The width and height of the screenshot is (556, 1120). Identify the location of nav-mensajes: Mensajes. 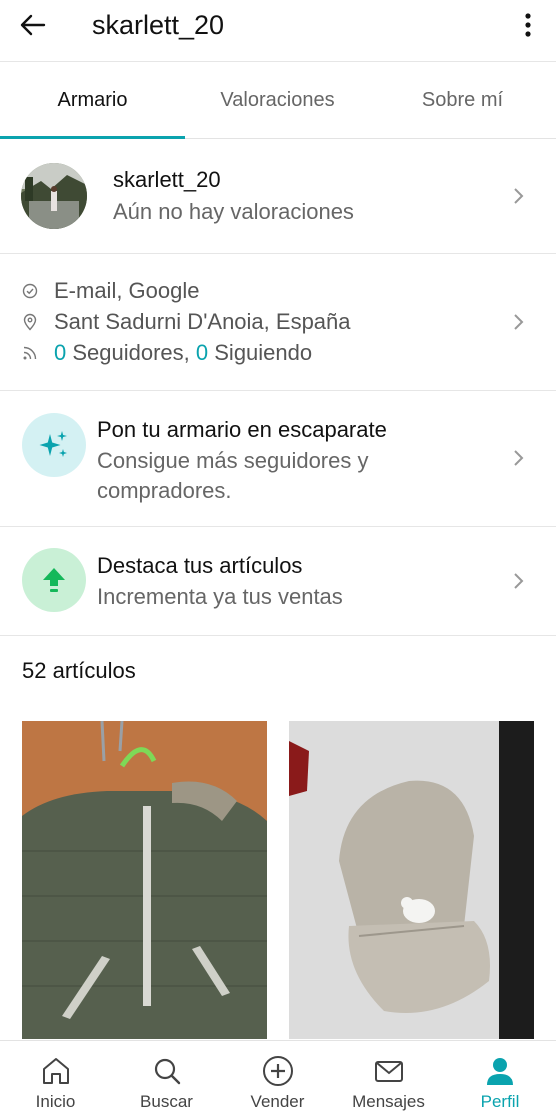
(388, 1080).